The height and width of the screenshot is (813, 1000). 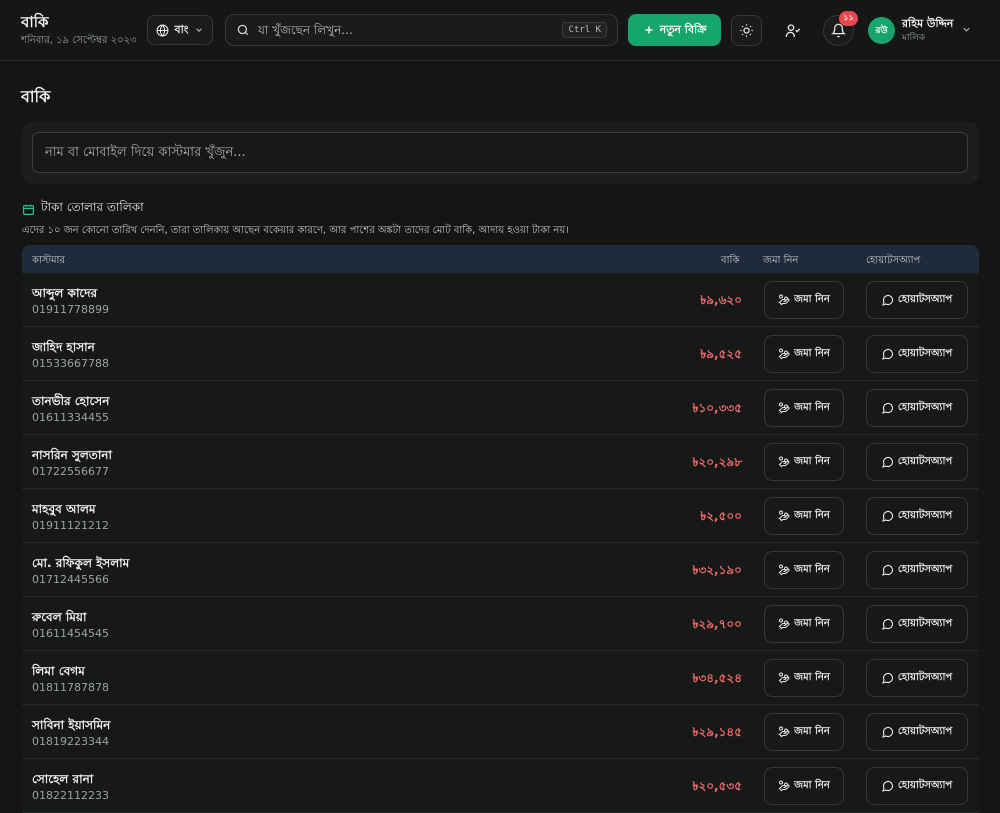 I want to click on table-header: কাস্টমার বাকি জমা নিন হোয়াটসঅ্যাপ, so click(x=500, y=259).